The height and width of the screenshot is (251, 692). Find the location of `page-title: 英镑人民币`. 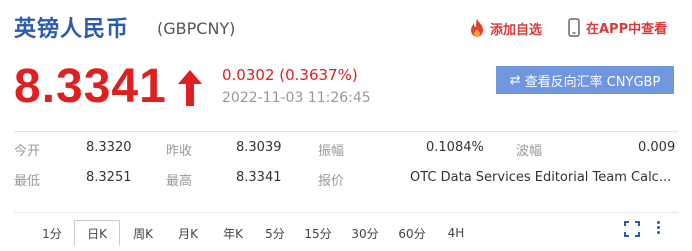

page-title: 英镑人民币 is located at coordinates (72, 29).